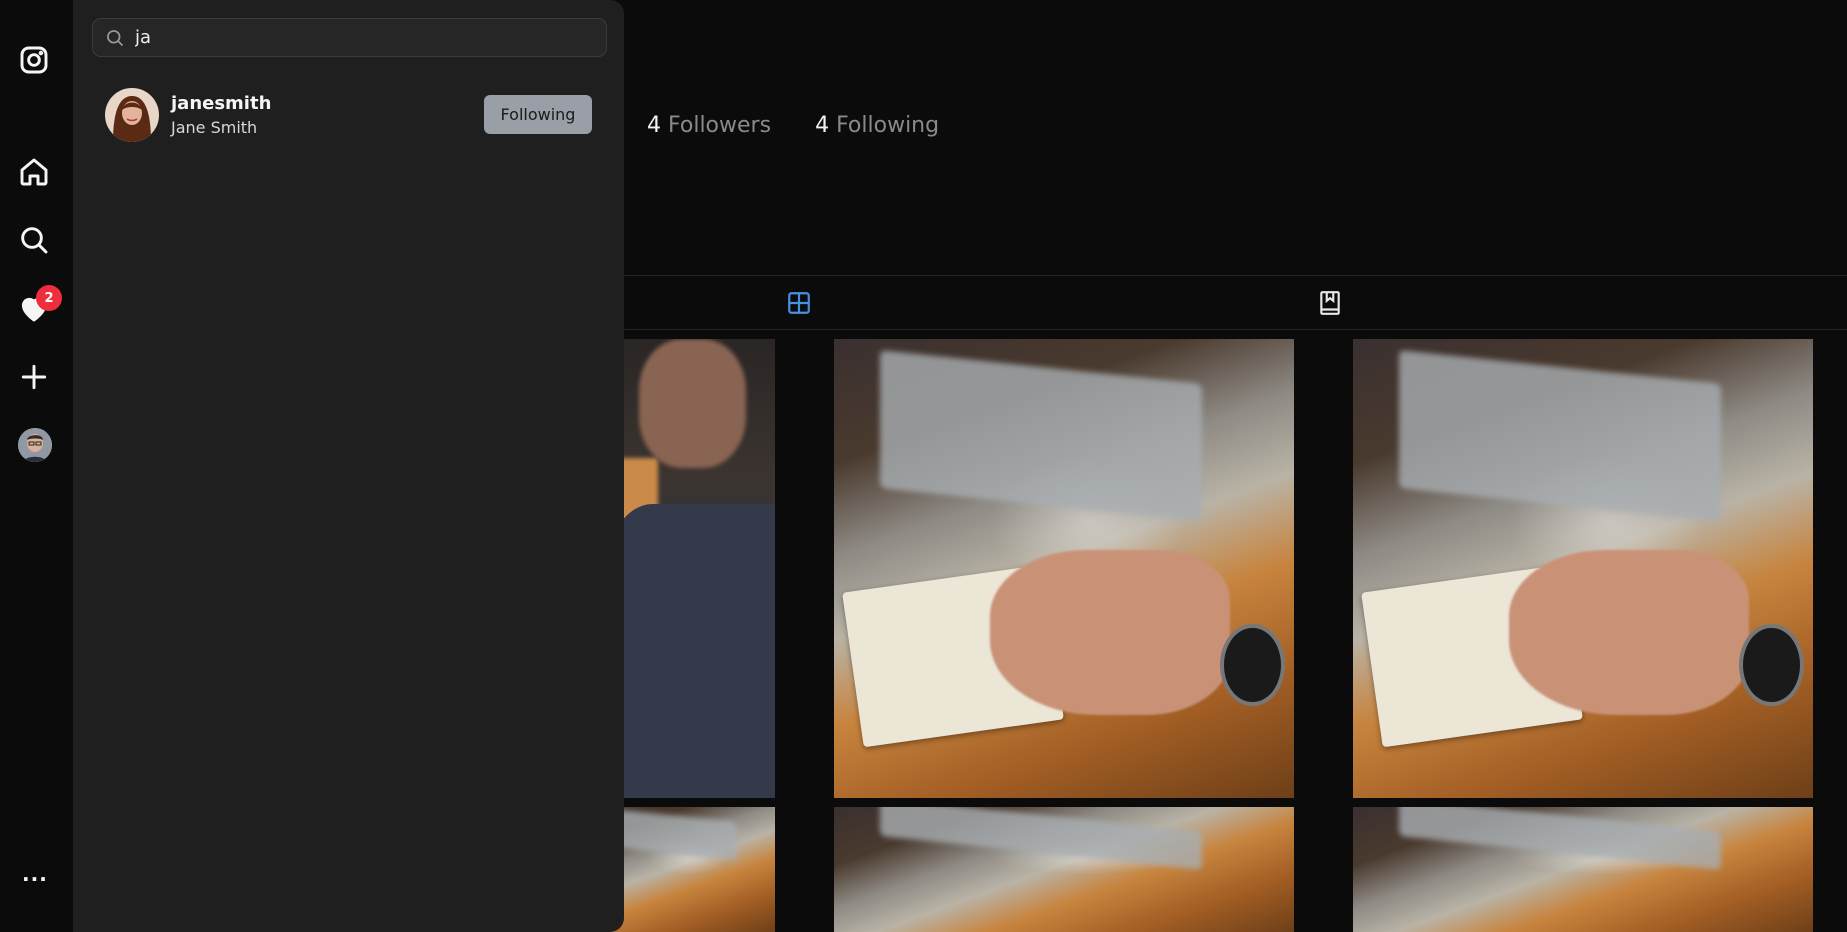  Describe the element at coordinates (34, 377) in the screenshot. I see `create-plus-icon` at that location.